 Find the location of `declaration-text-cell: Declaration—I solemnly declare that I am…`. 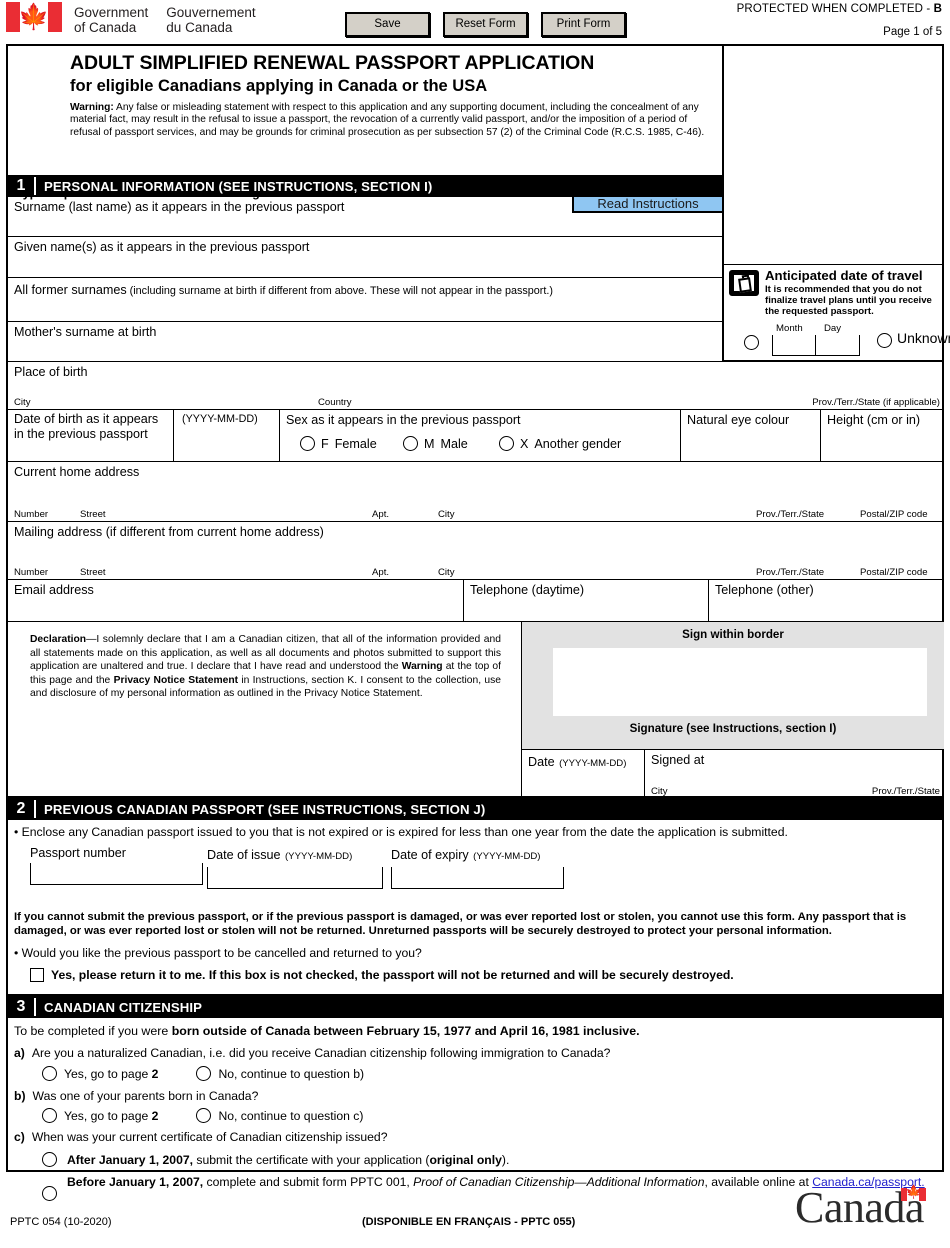

declaration-text-cell: Declaration—I solemnly declare that I am… is located at coordinates (264, 710).